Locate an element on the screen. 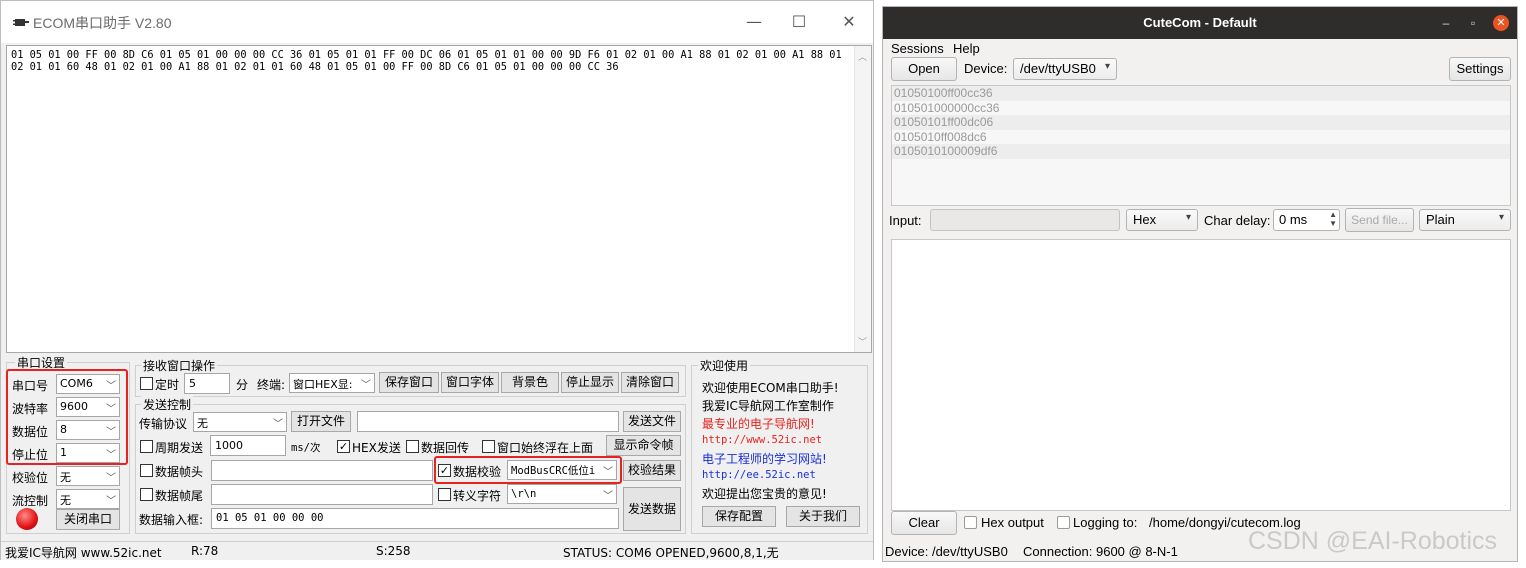 The image size is (1526, 568). frame-tail-label: 数据帧尾 is located at coordinates (179, 496).